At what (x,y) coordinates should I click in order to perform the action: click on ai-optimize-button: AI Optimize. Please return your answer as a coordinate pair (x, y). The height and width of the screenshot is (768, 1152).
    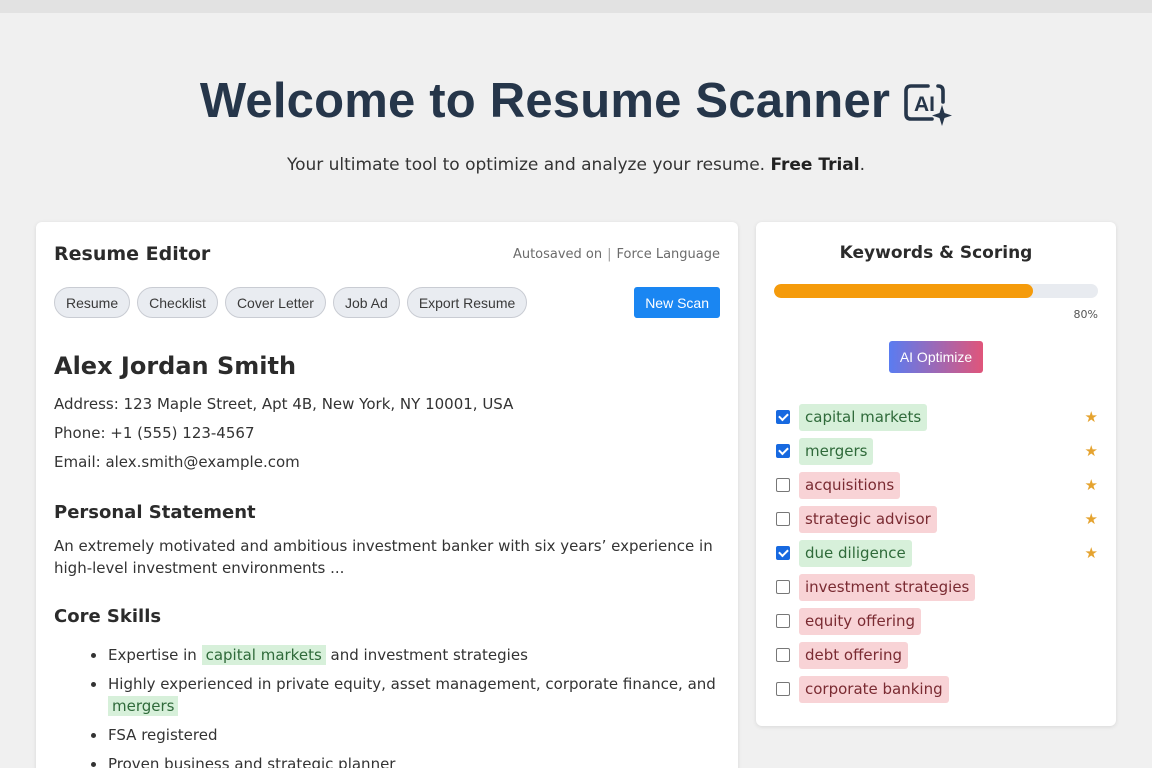
    Looking at the image, I should click on (936, 357).